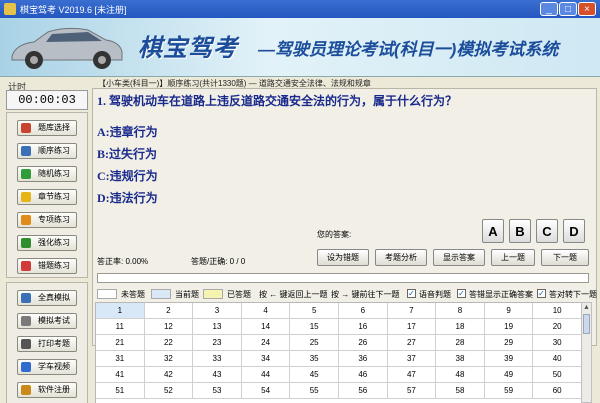 This screenshot has height=403, width=600. I want to click on question-cell: 23, so click(217, 343).